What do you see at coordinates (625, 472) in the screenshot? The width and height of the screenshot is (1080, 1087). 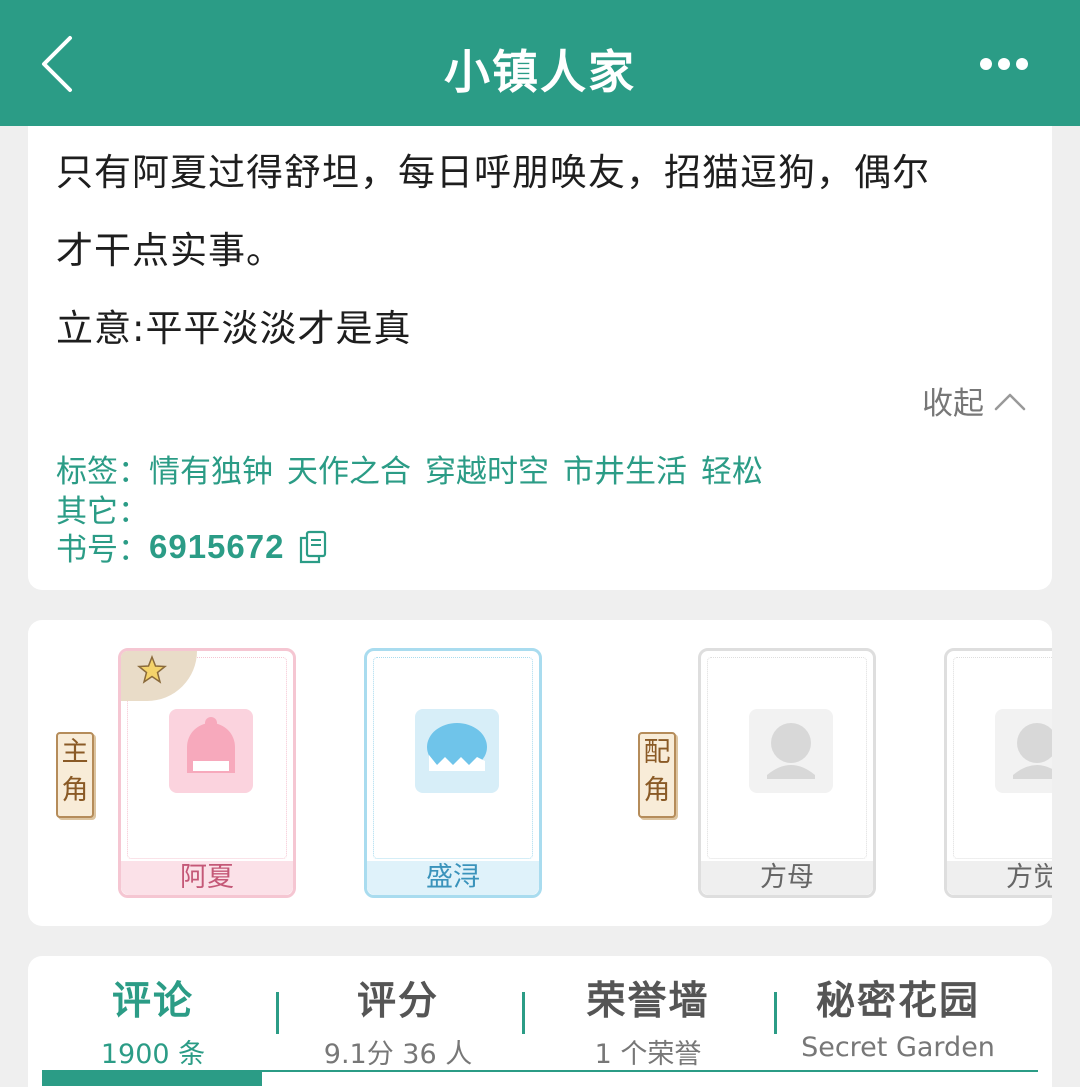 I see `tag-link: 市井生活` at bounding box center [625, 472].